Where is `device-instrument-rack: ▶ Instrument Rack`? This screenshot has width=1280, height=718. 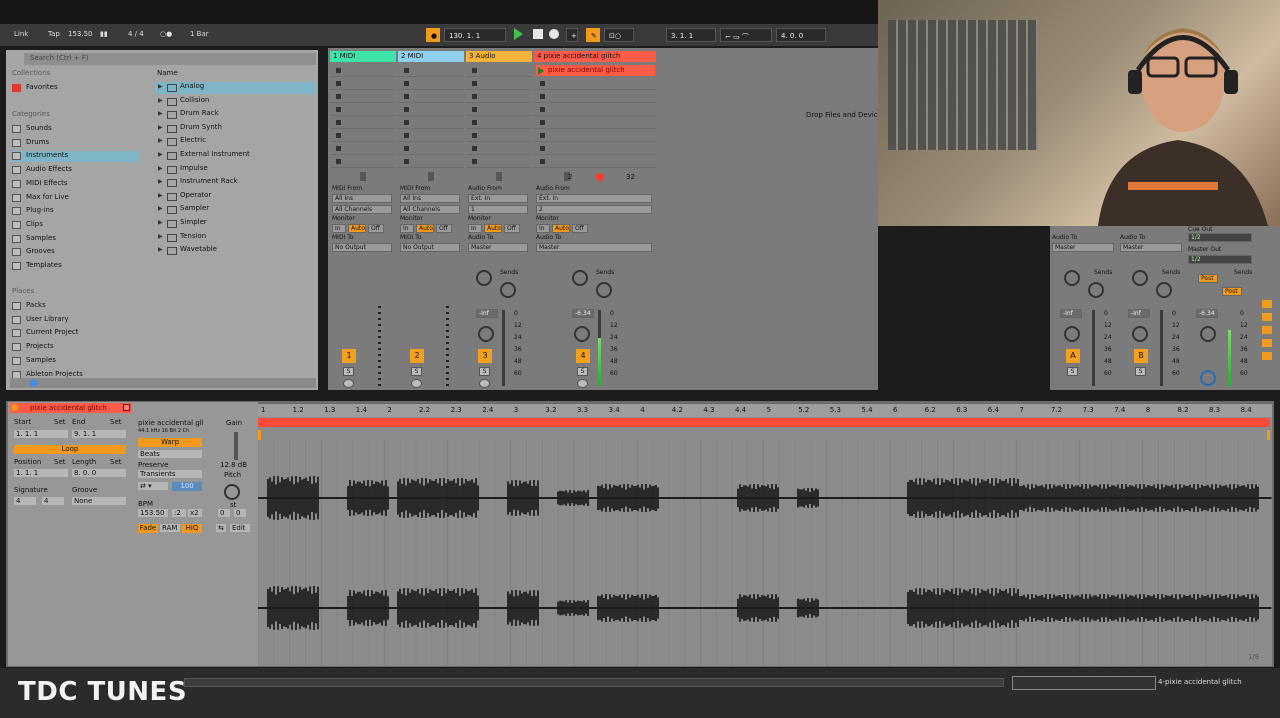 device-instrument-rack: ▶ Instrument Rack is located at coordinates (236, 183).